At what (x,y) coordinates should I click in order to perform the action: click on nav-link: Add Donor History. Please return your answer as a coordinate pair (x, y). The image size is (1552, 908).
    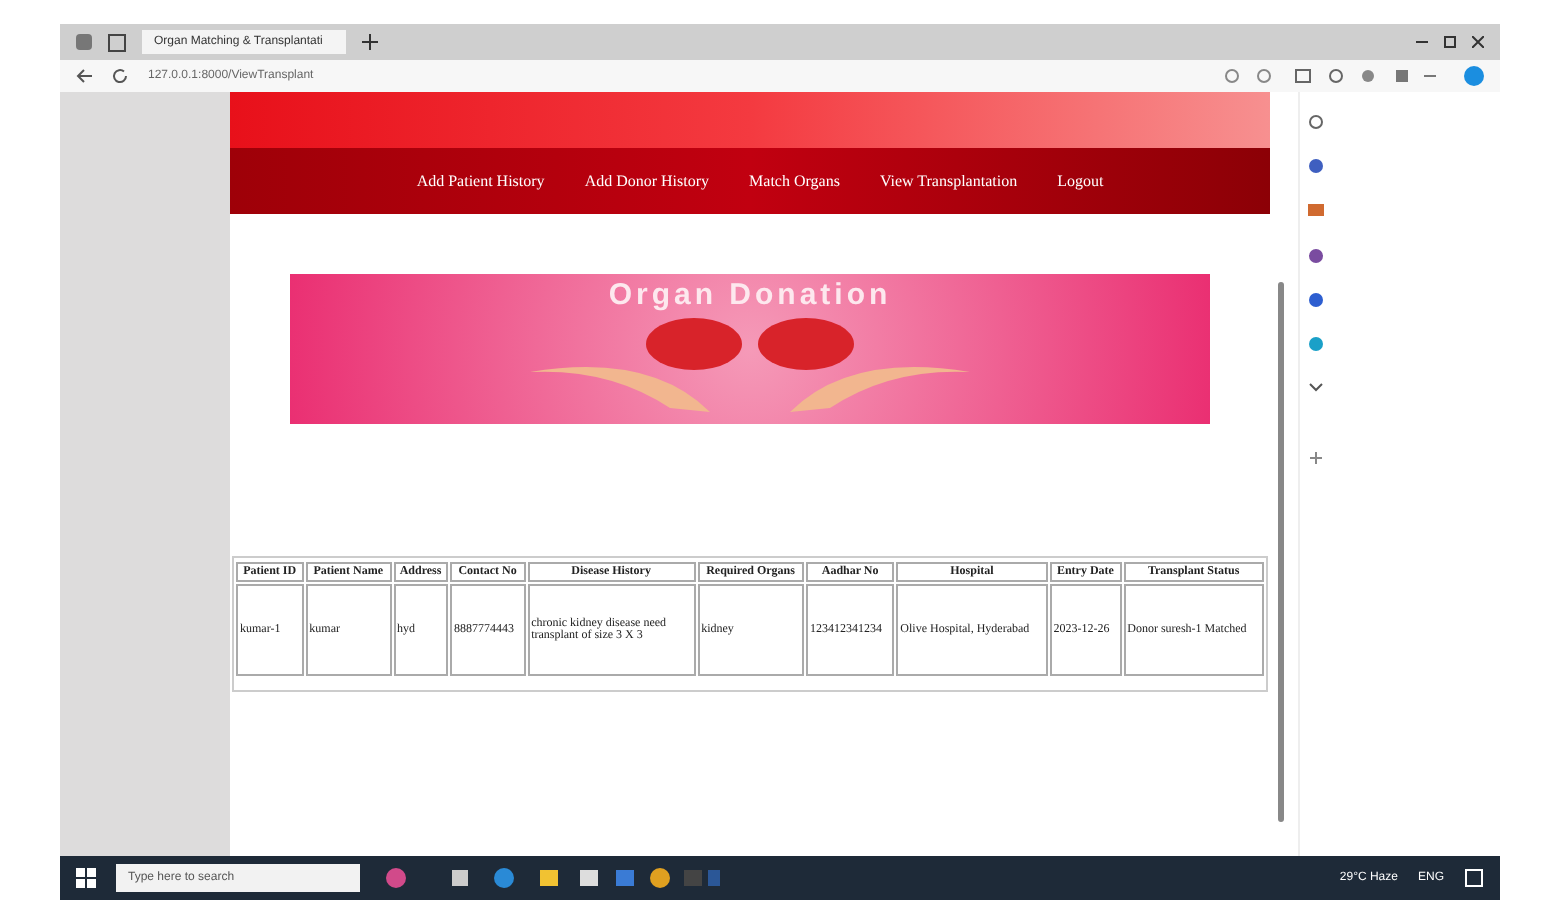
    Looking at the image, I should click on (647, 181).